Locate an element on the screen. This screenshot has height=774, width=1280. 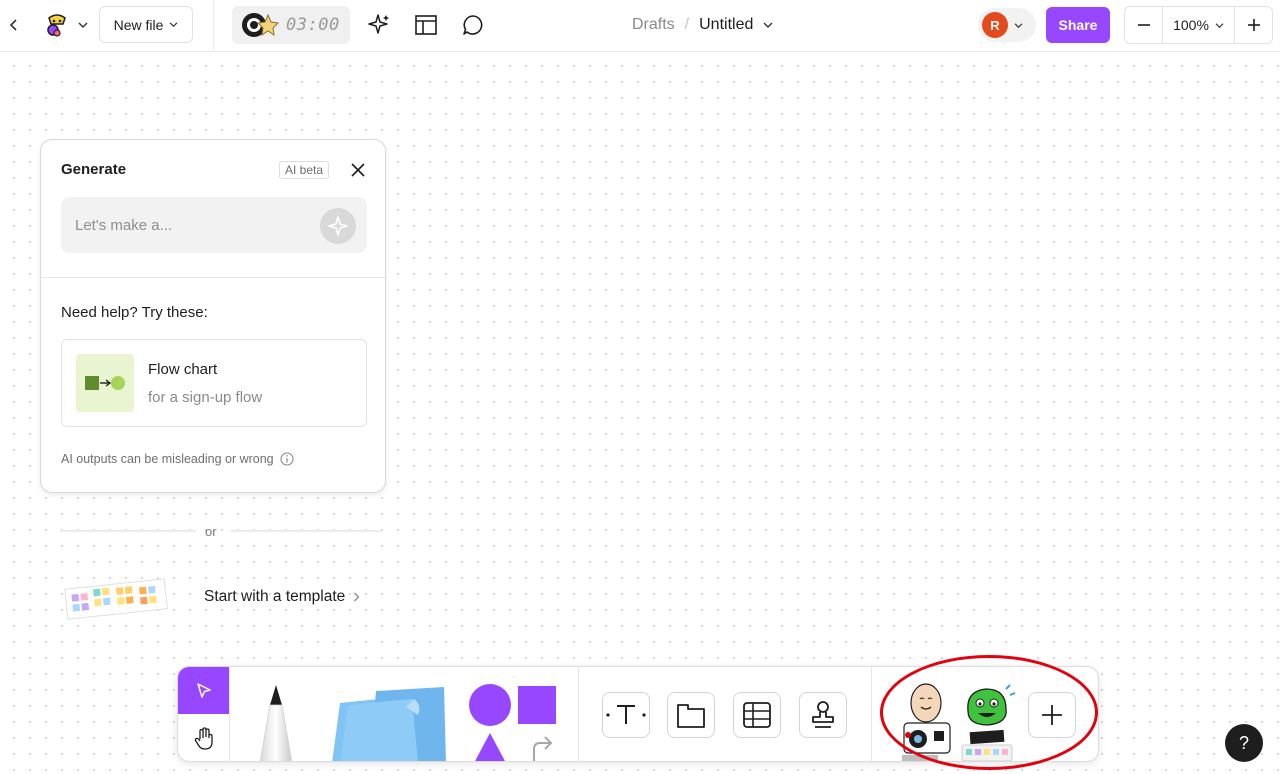
minus-icon is located at coordinates (1143, 25).